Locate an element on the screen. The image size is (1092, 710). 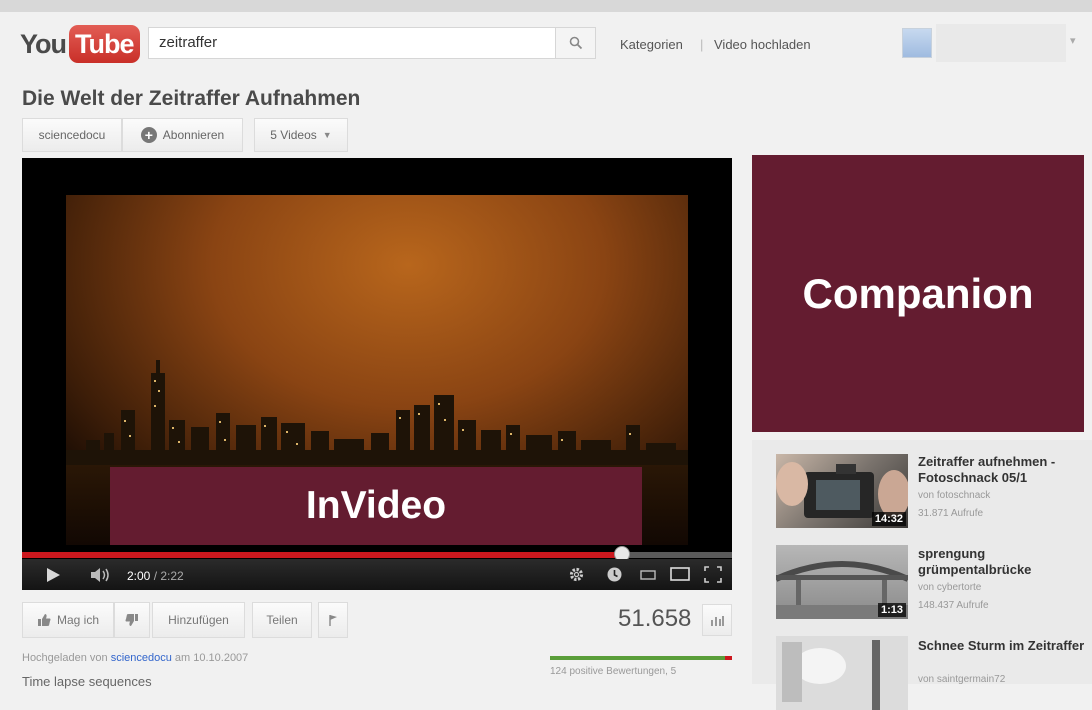
duration-badge: 1:13 is located at coordinates (891, 610).